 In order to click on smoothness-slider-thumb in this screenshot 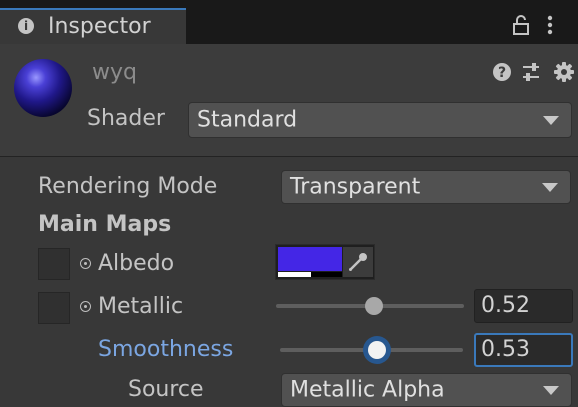, I will do `click(376, 350)`.